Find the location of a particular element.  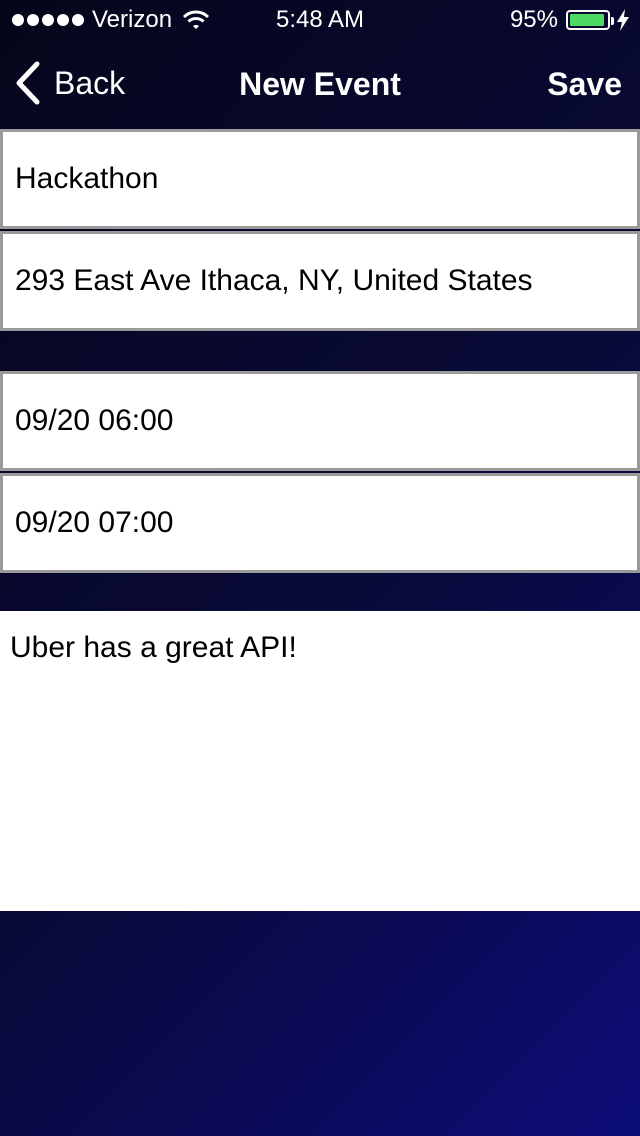

navigation-bar: Back New Event Save is located at coordinates (320, 84).